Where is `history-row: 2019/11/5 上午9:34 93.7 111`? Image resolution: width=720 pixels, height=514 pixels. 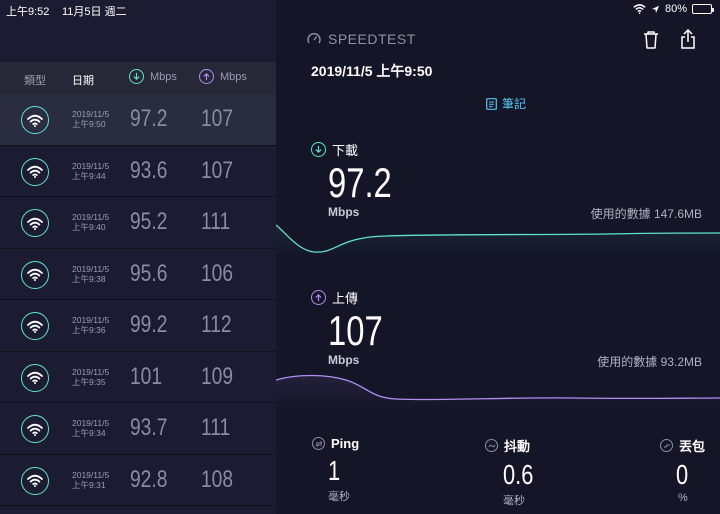
history-row: 2019/11/5 上午9:34 93.7 111 is located at coordinates (138, 429).